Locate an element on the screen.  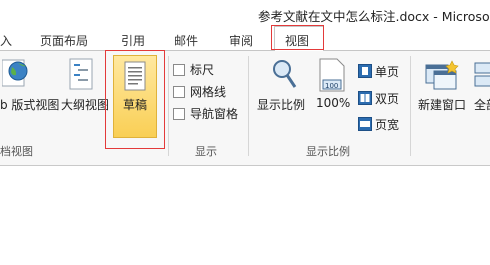
window-title: 参考文献在文中怎么标注.docx - Microso is located at coordinates (374, 16).